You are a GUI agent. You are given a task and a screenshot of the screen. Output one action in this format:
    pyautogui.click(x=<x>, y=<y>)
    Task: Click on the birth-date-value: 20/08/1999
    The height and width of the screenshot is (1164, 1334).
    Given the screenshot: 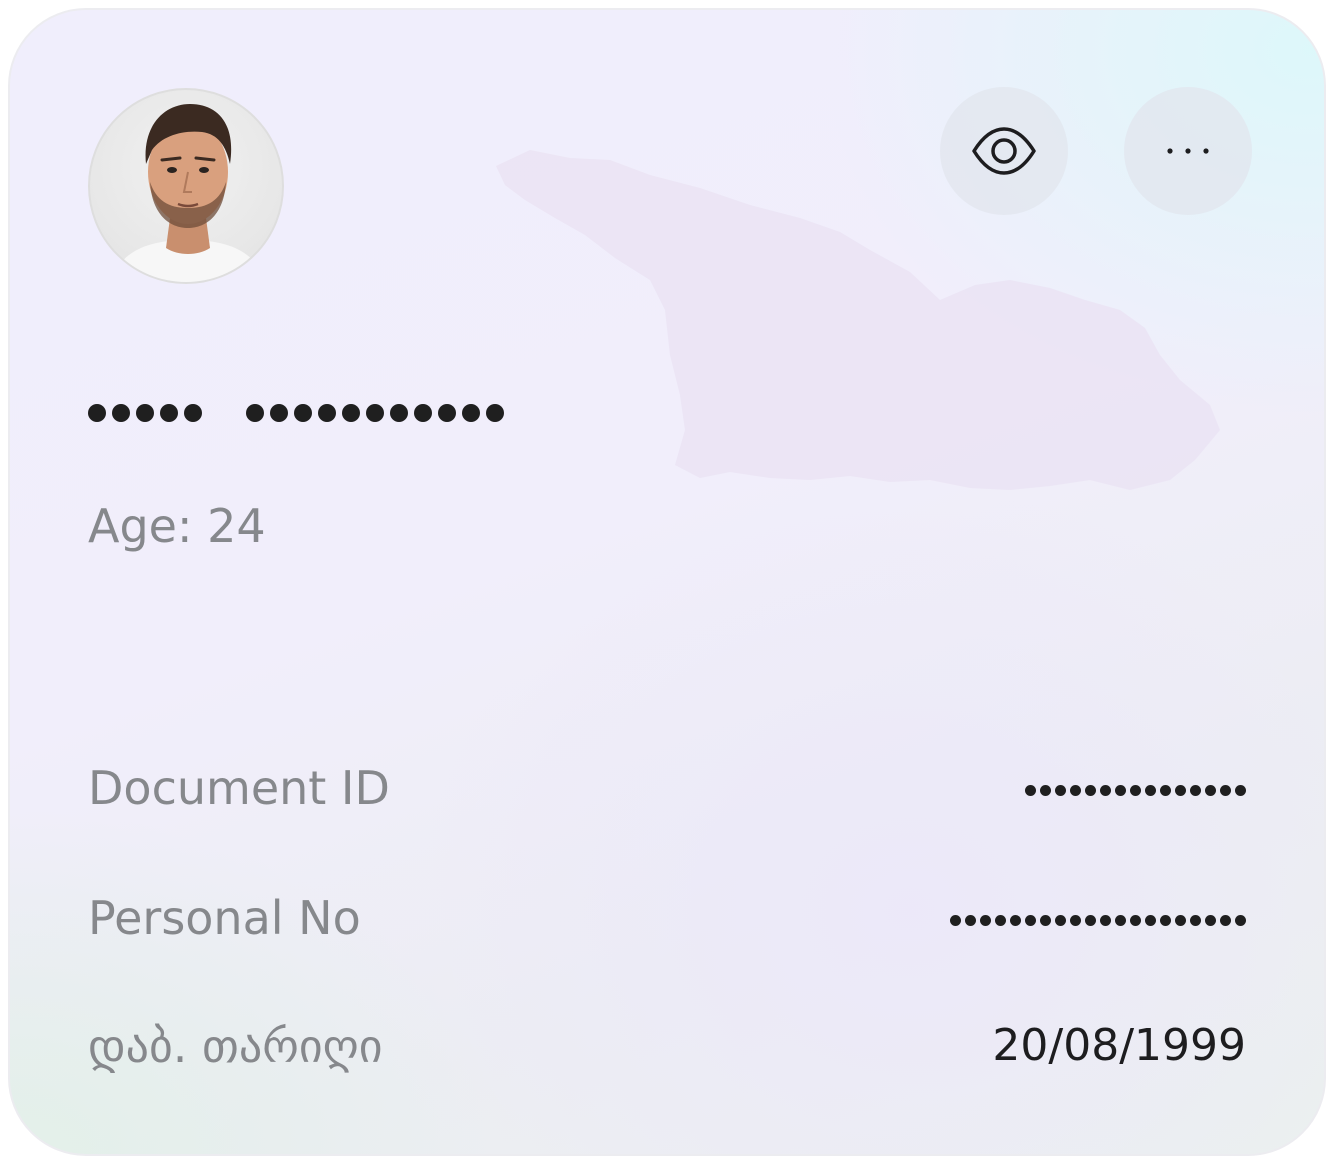 What is the action you would take?
    pyautogui.click(x=1119, y=1045)
    